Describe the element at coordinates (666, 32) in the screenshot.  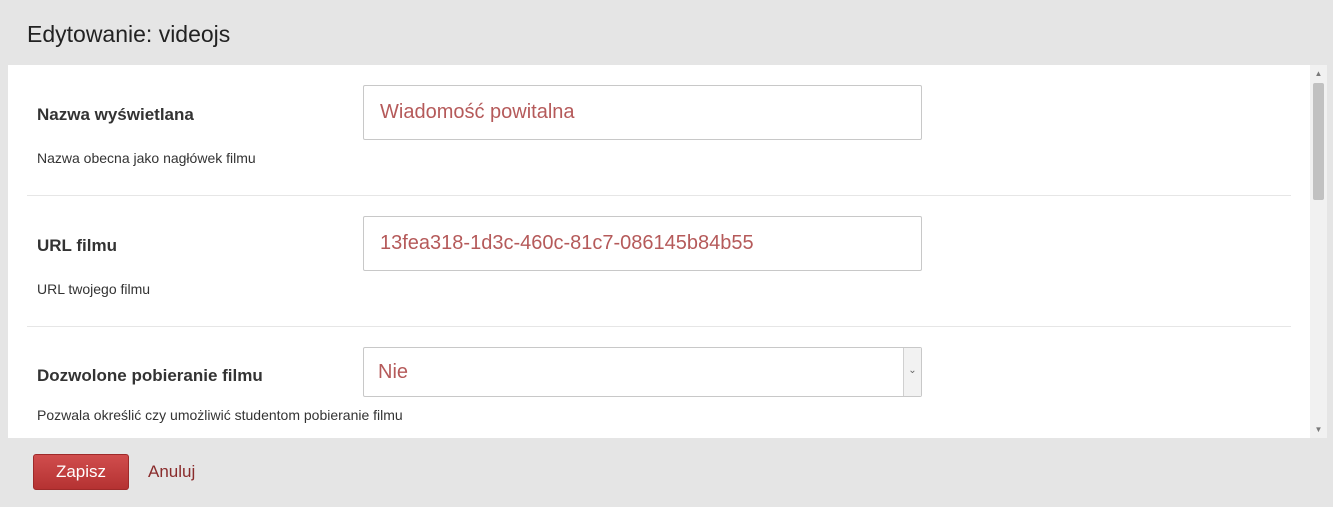
I see `dialog-header: Edytowanie: videojs` at that location.